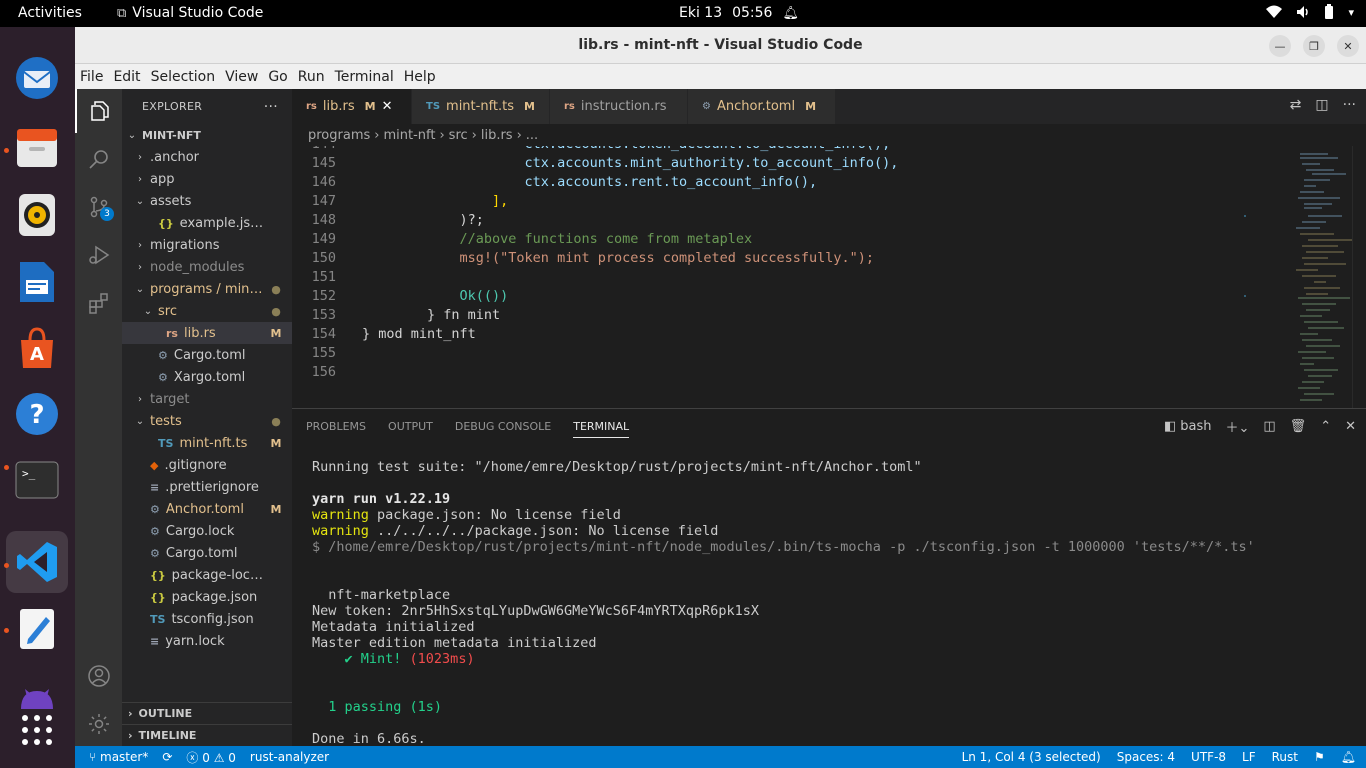 Image resolution: width=1366 pixels, height=768 pixels. Describe the element at coordinates (1348, 757) in the screenshot. I see `notifications-bell-icon: 🔔︎` at that location.